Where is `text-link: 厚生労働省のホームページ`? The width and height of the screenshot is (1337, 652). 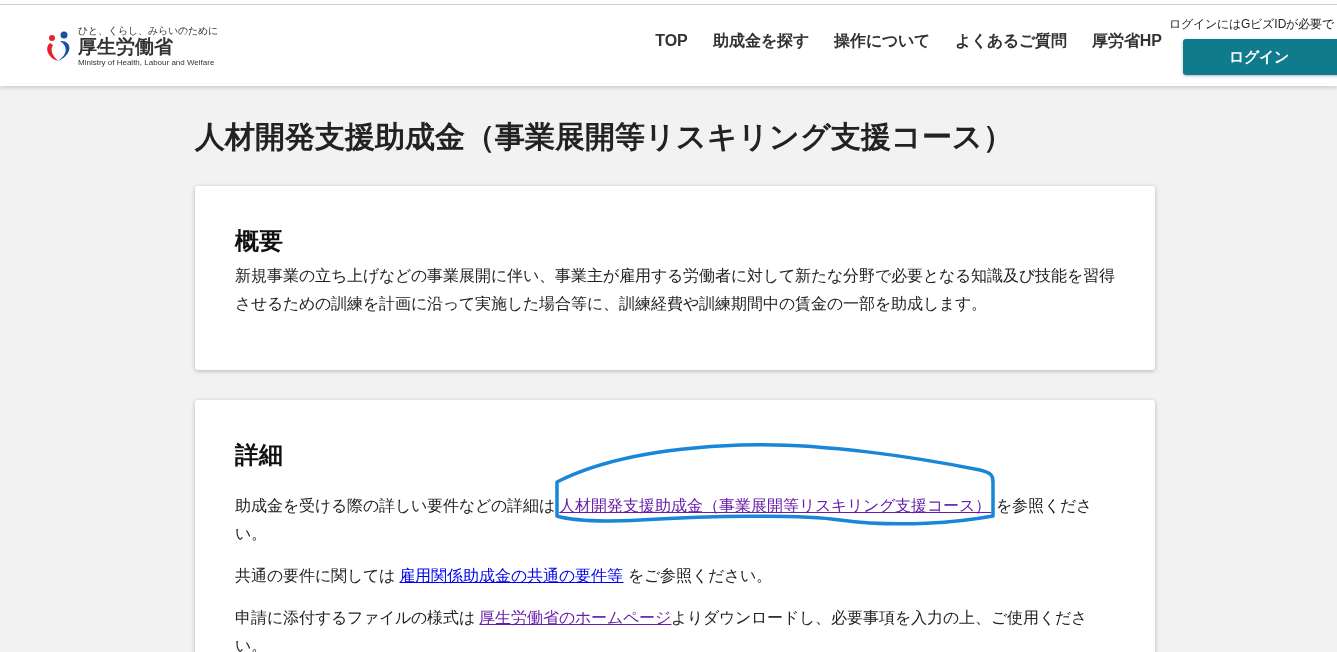
text-link: 厚生労働省のホームページ is located at coordinates (575, 617).